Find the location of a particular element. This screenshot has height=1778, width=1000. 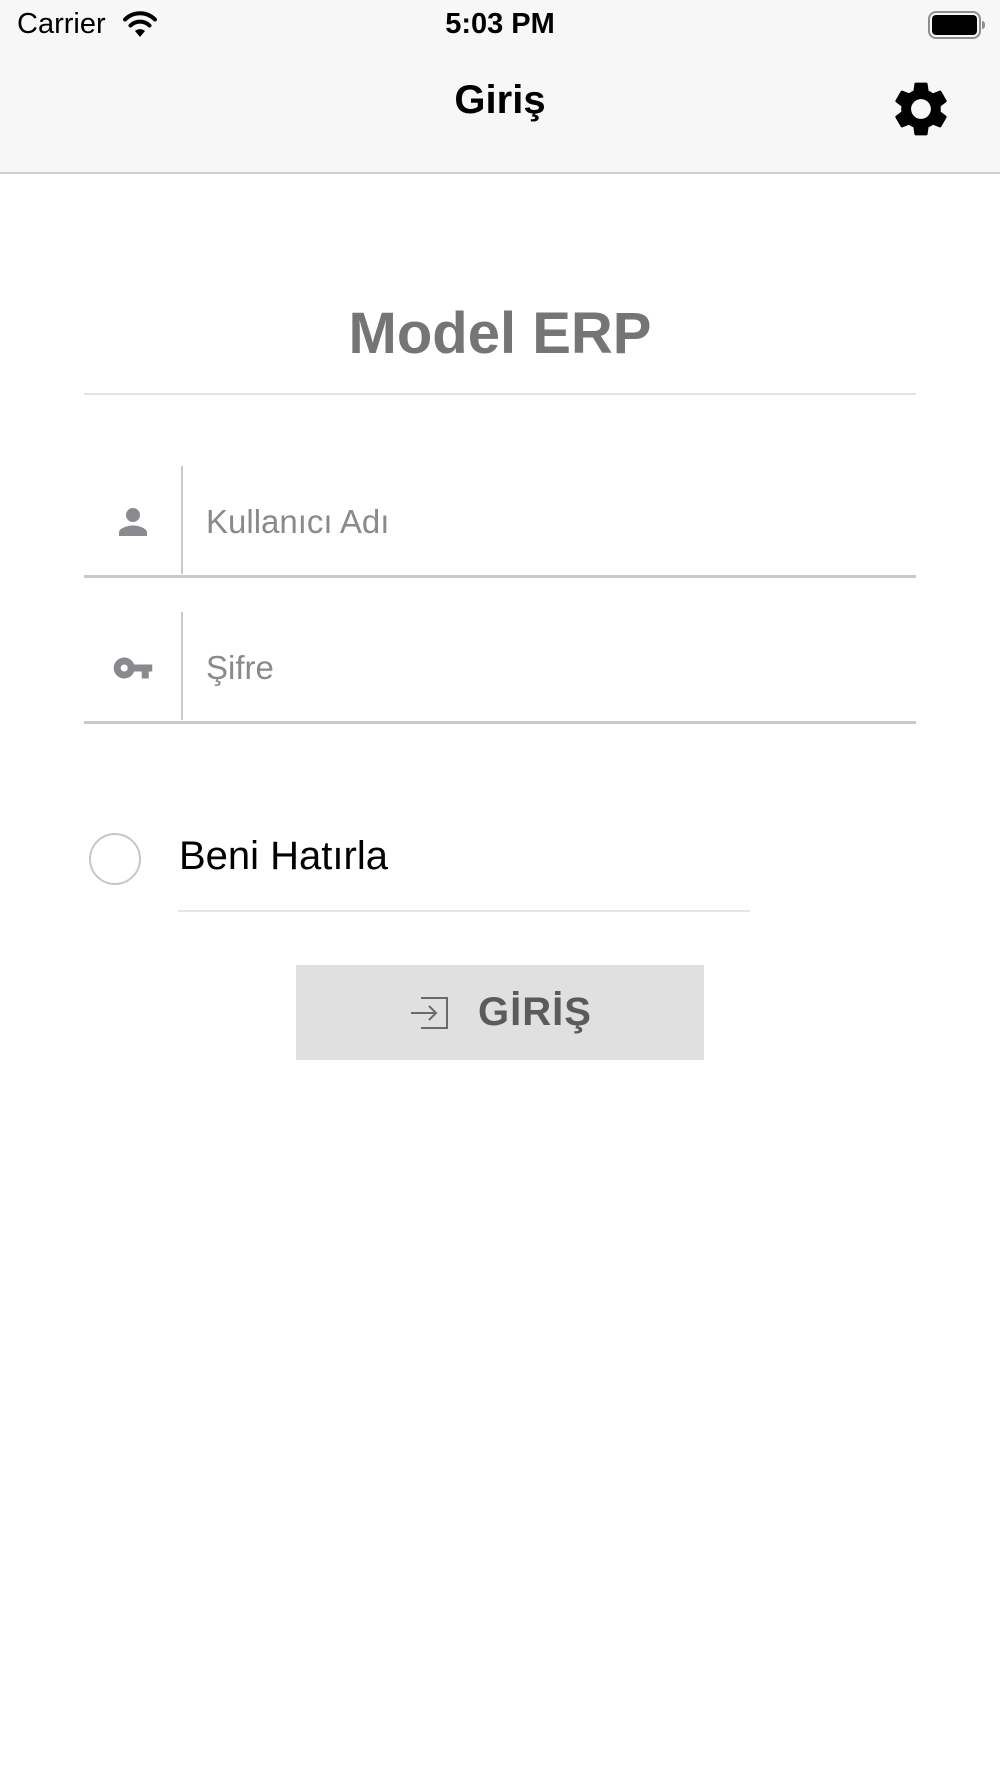

remember-me-underline is located at coordinates (464, 911).